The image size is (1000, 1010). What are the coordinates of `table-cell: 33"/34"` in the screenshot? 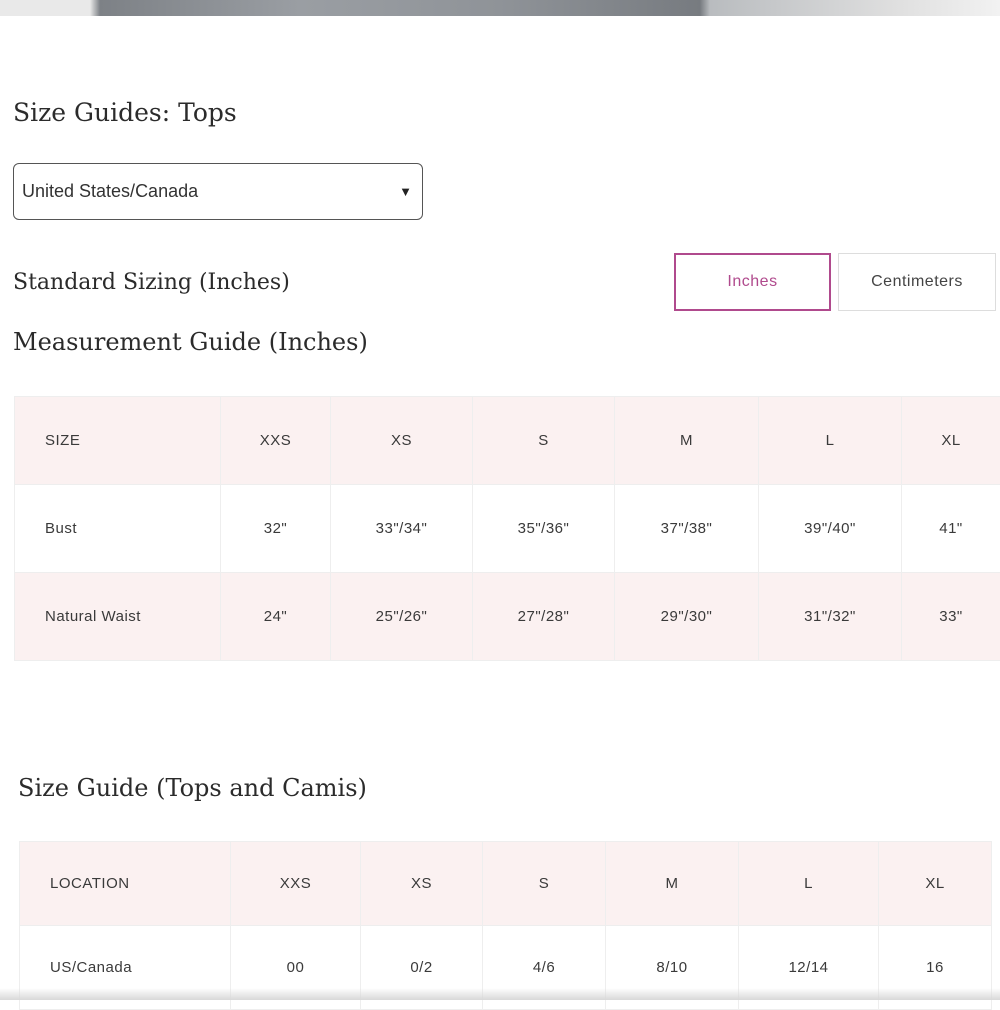 It's located at (402, 529).